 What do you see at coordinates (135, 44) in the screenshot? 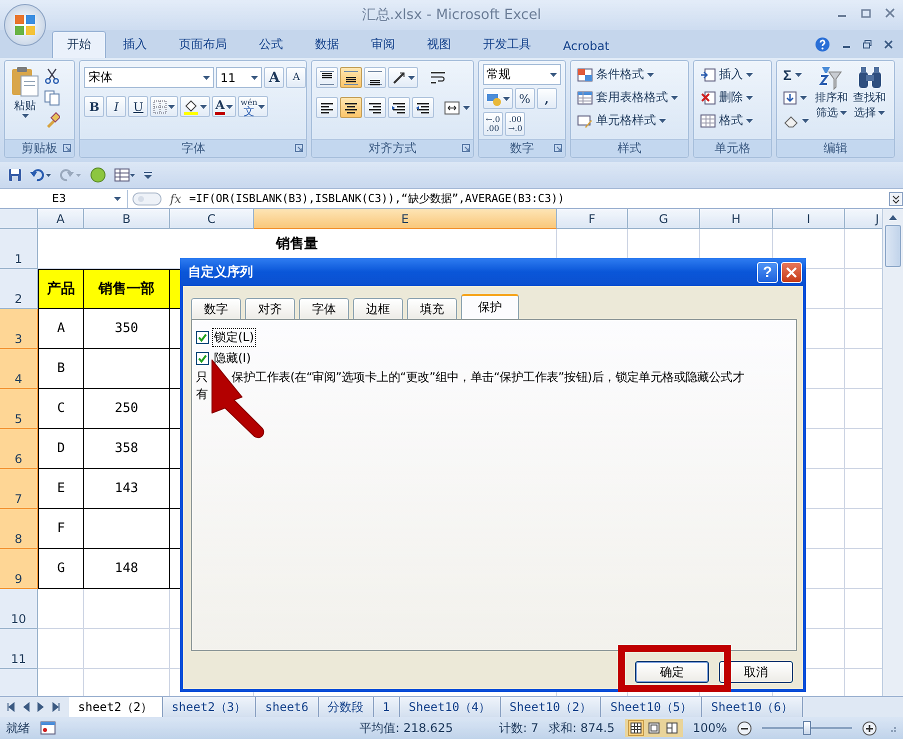
I see `ribbon-tab: 插入` at bounding box center [135, 44].